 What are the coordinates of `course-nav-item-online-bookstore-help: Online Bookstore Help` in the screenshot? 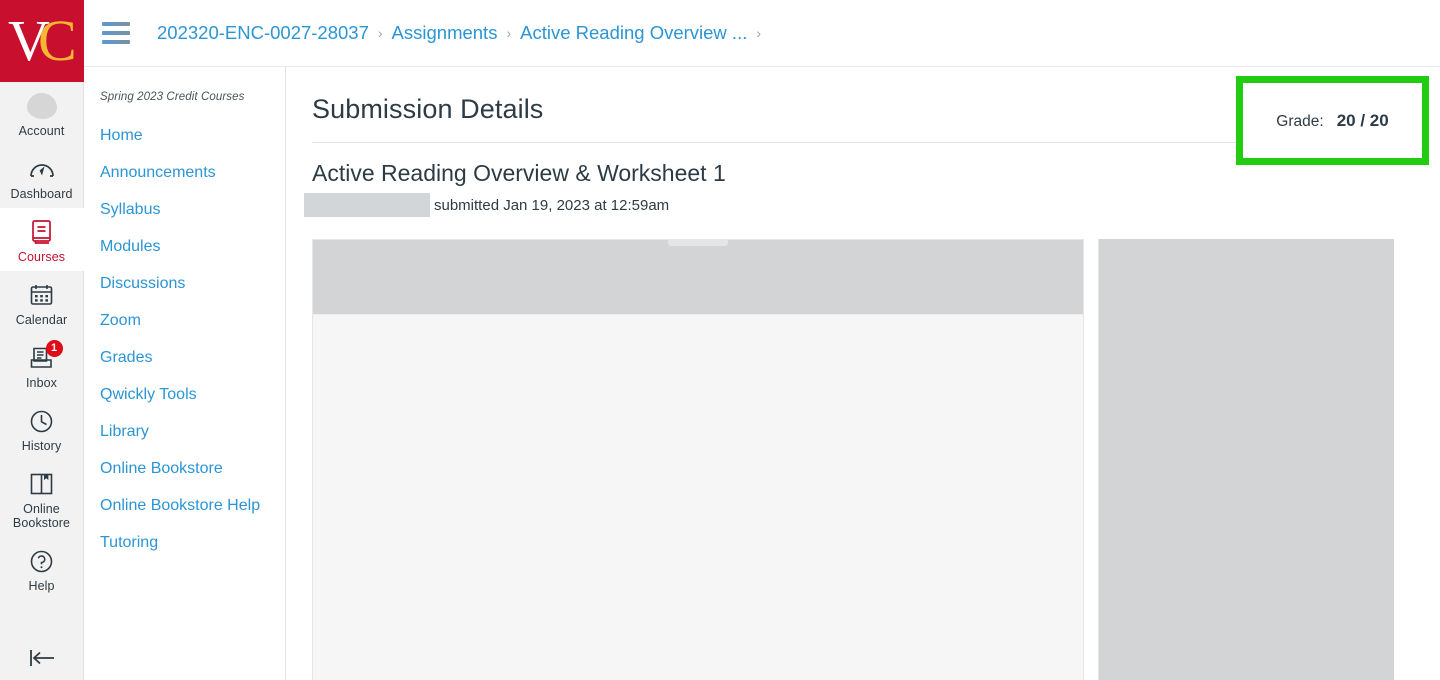 It's located at (184, 505).